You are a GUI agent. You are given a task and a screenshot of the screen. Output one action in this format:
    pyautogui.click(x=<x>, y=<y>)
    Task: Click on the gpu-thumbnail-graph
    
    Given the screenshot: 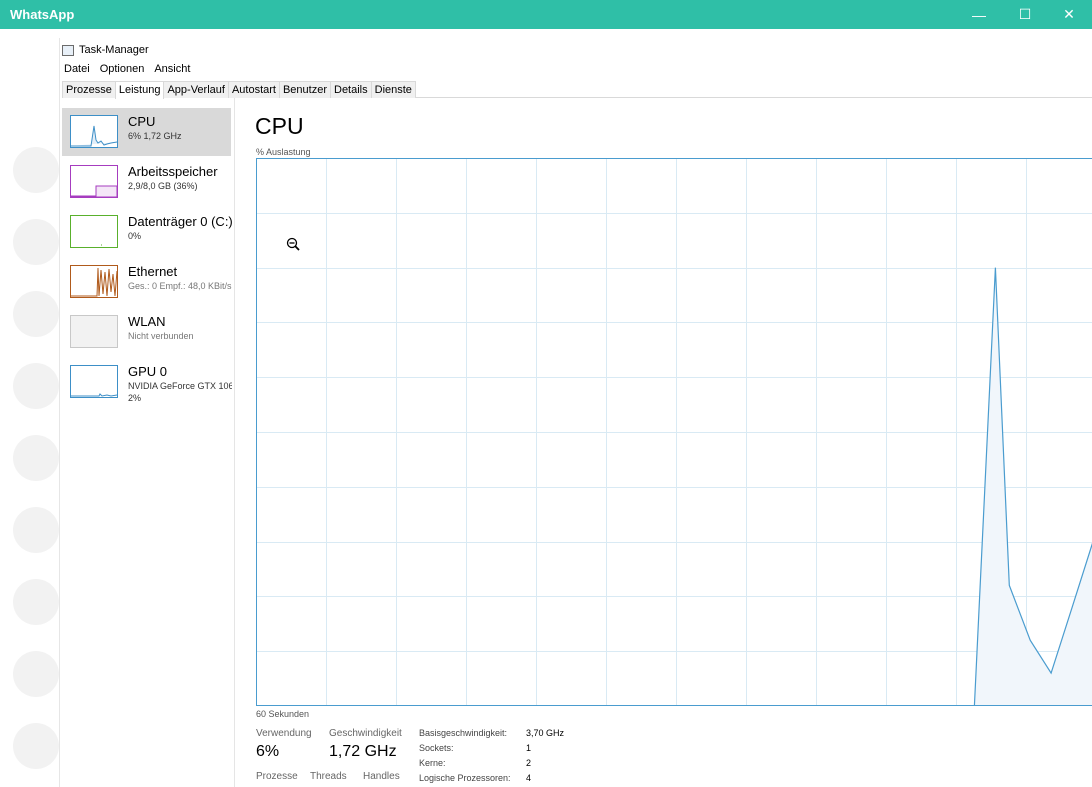 What is the action you would take?
    pyautogui.click(x=94, y=381)
    